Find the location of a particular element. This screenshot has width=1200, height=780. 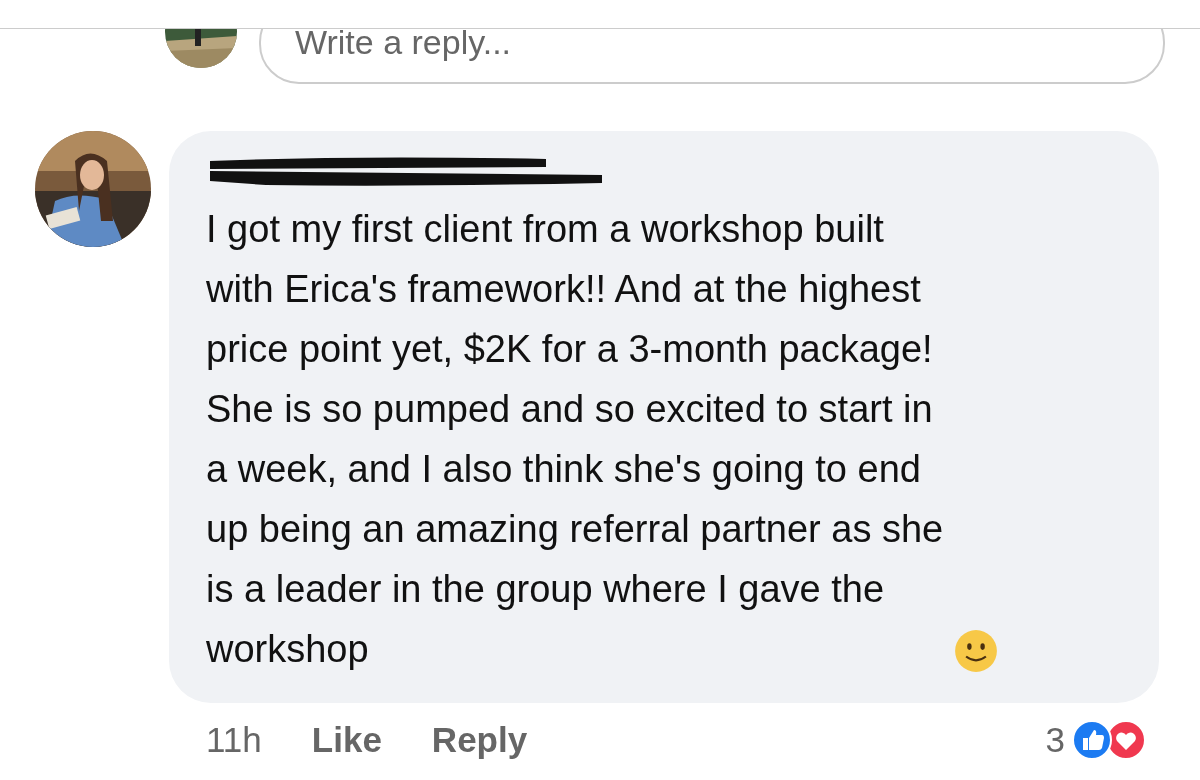

smiley-icon is located at coordinates (976, 651).